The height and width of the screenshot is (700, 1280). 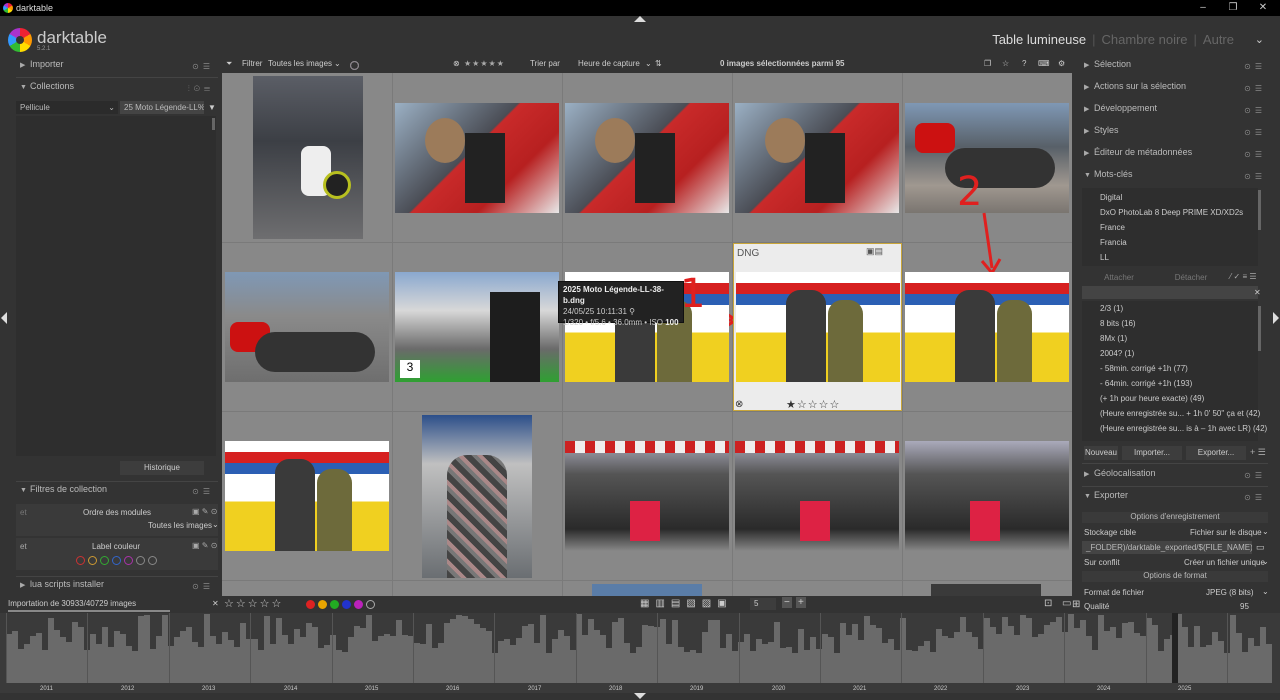 I want to click on attach-button: Attacher, so click(x=1119, y=278).